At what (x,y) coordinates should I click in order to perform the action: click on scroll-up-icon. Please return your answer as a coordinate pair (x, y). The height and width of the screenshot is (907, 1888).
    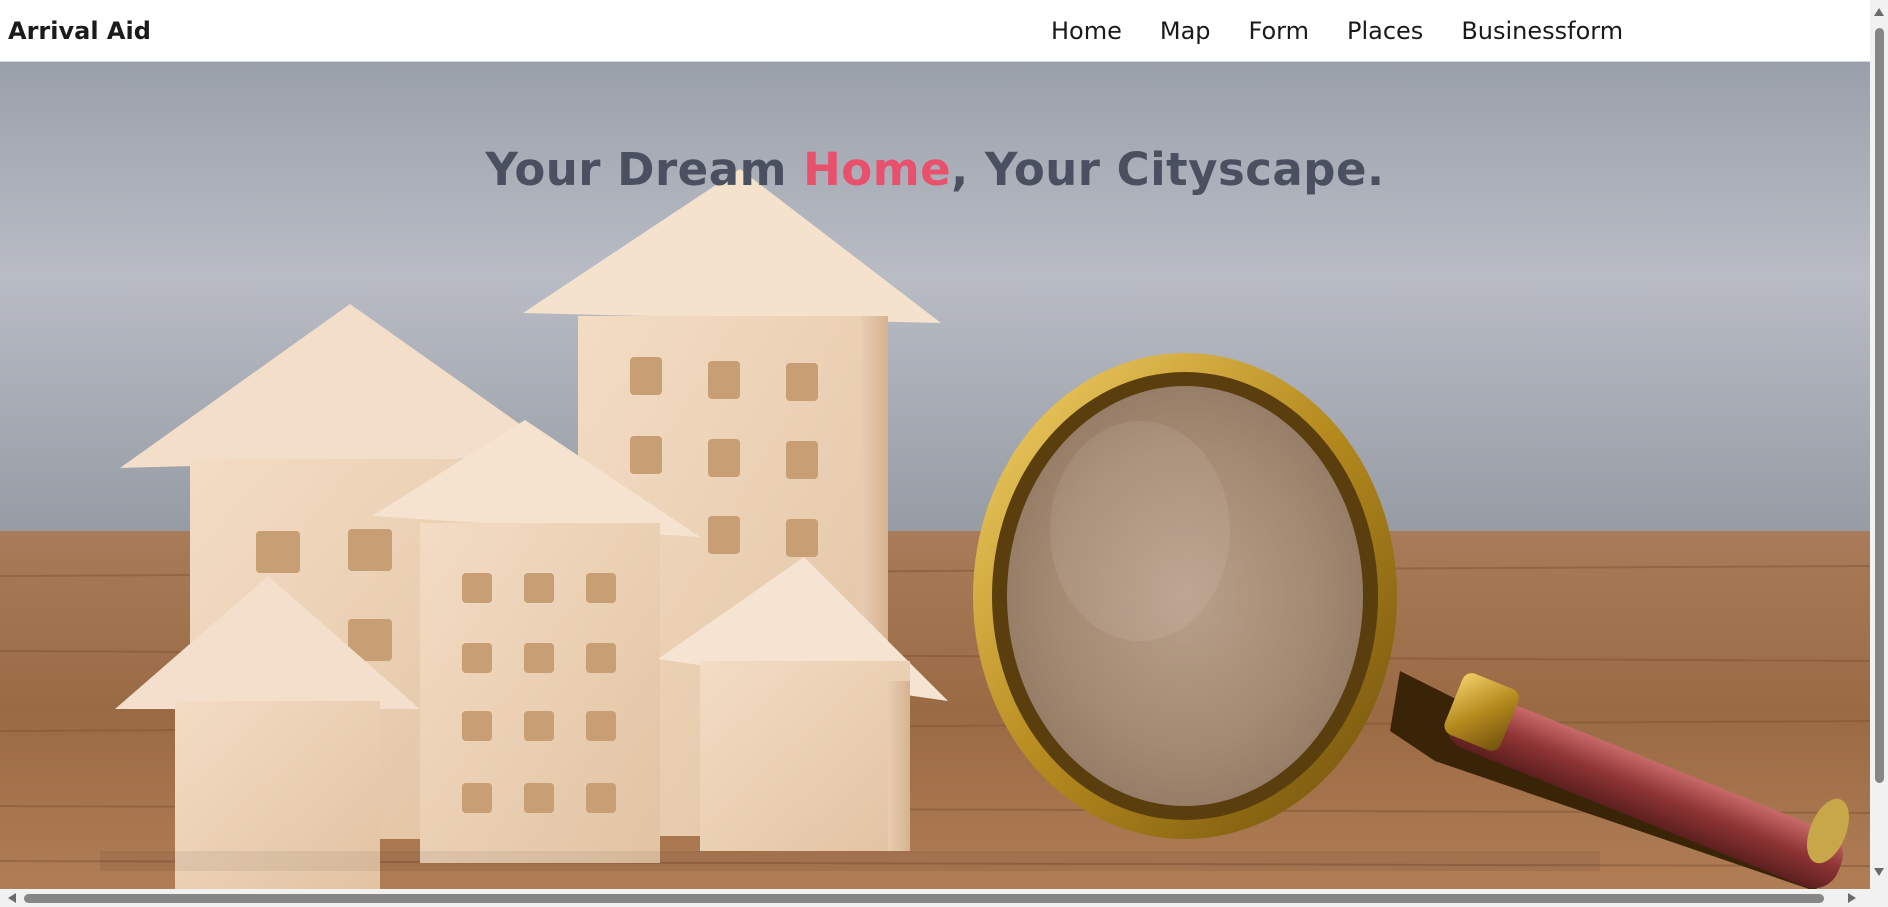
    Looking at the image, I should click on (1879, 12).